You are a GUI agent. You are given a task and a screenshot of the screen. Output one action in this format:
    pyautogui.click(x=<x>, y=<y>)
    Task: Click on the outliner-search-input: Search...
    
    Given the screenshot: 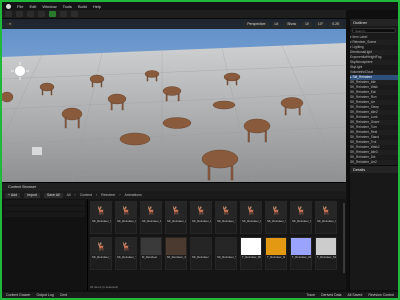 What is the action you would take?
    pyautogui.click(x=374, y=30)
    